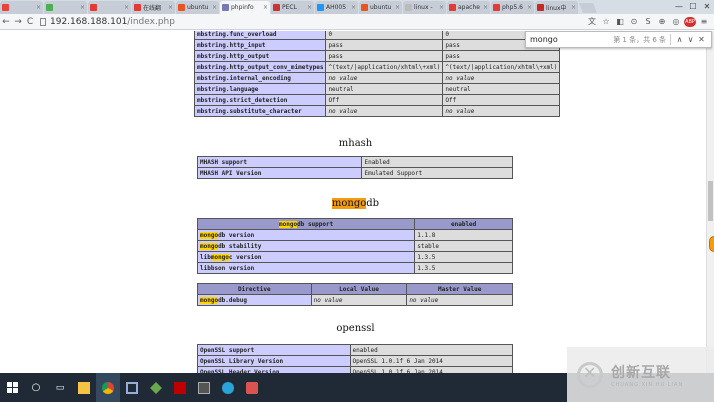  Describe the element at coordinates (606, 22) in the screenshot. I see `bookmark-star-icon: ☆` at that location.